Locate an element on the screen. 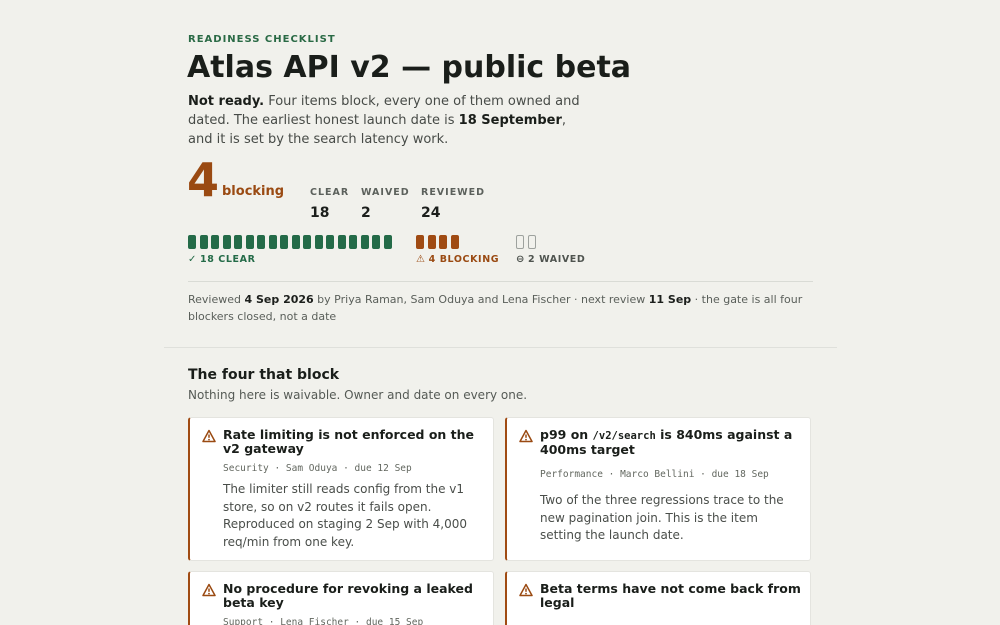 Image resolution: width=1000 pixels, height=625 pixels. blocker-card: Beta terms have not come back from legal is located at coordinates (658, 598).